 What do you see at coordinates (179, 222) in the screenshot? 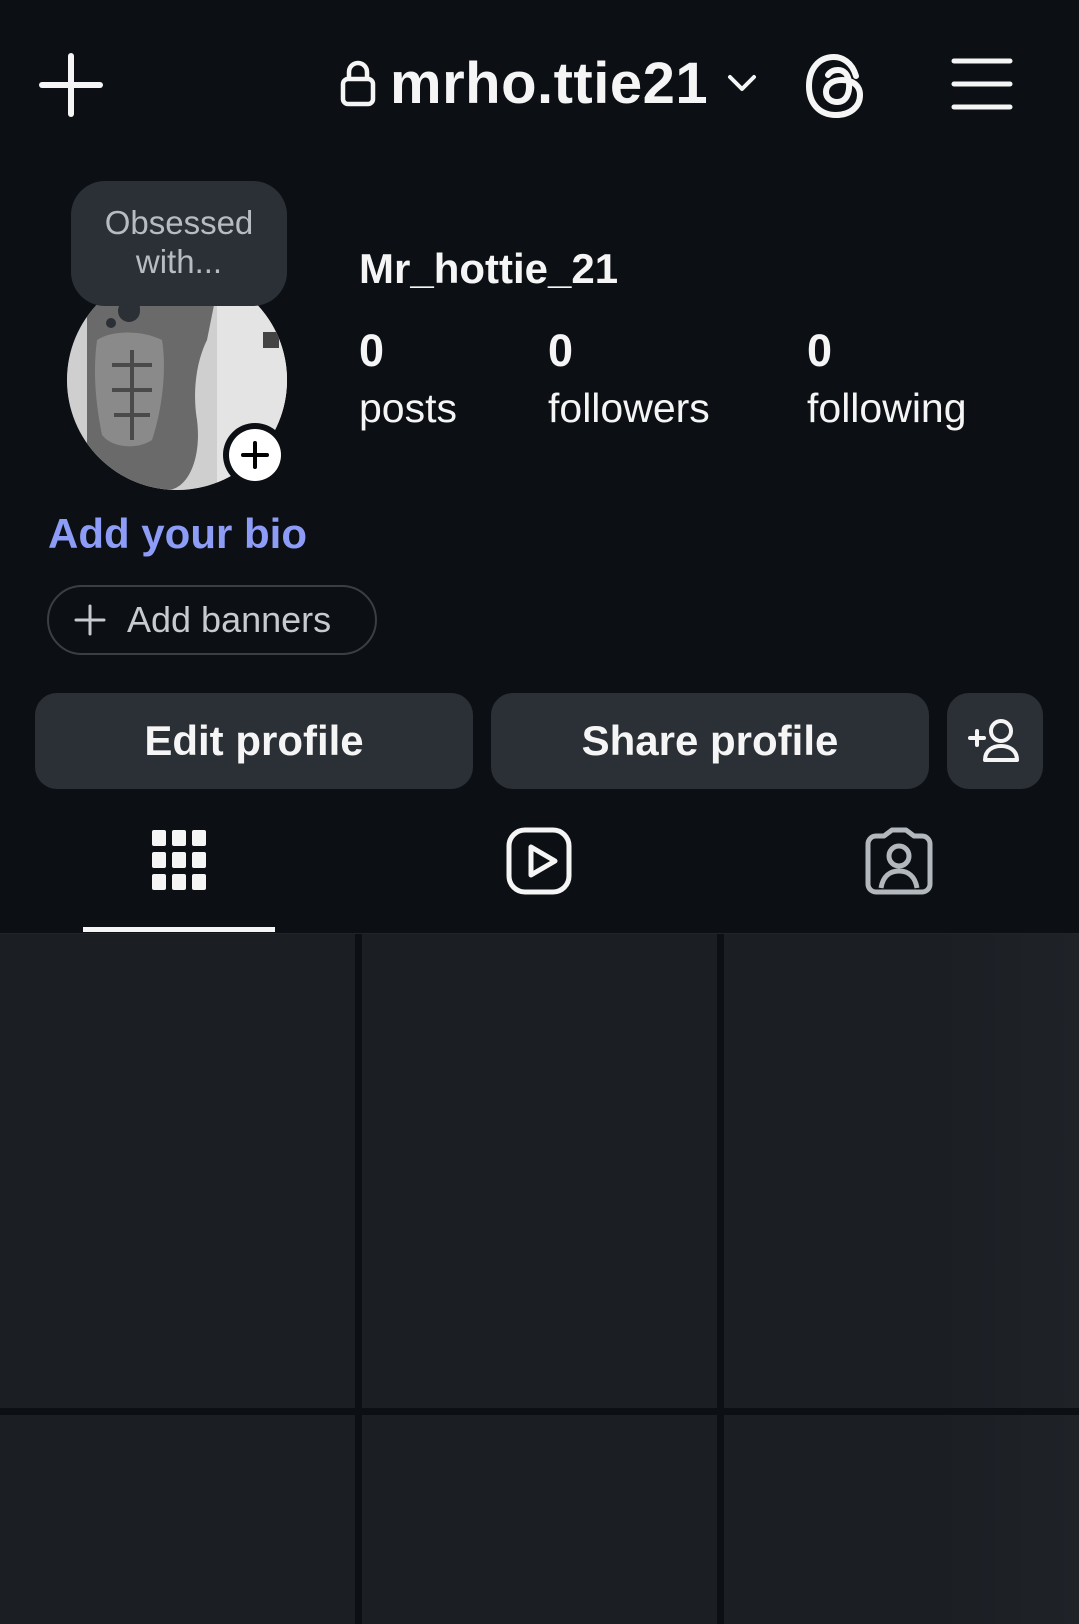
I see `note-text-line1: Obsessed` at bounding box center [179, 222].